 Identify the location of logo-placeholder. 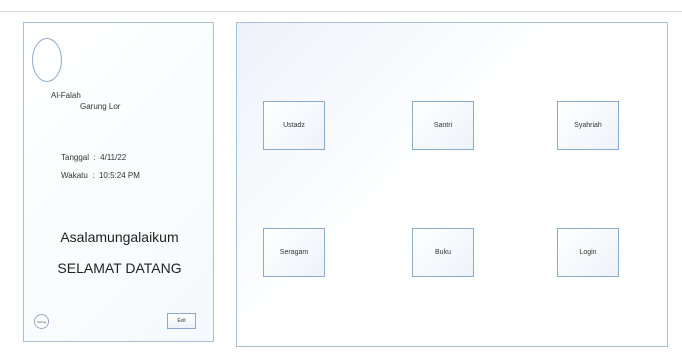
(47, 60).